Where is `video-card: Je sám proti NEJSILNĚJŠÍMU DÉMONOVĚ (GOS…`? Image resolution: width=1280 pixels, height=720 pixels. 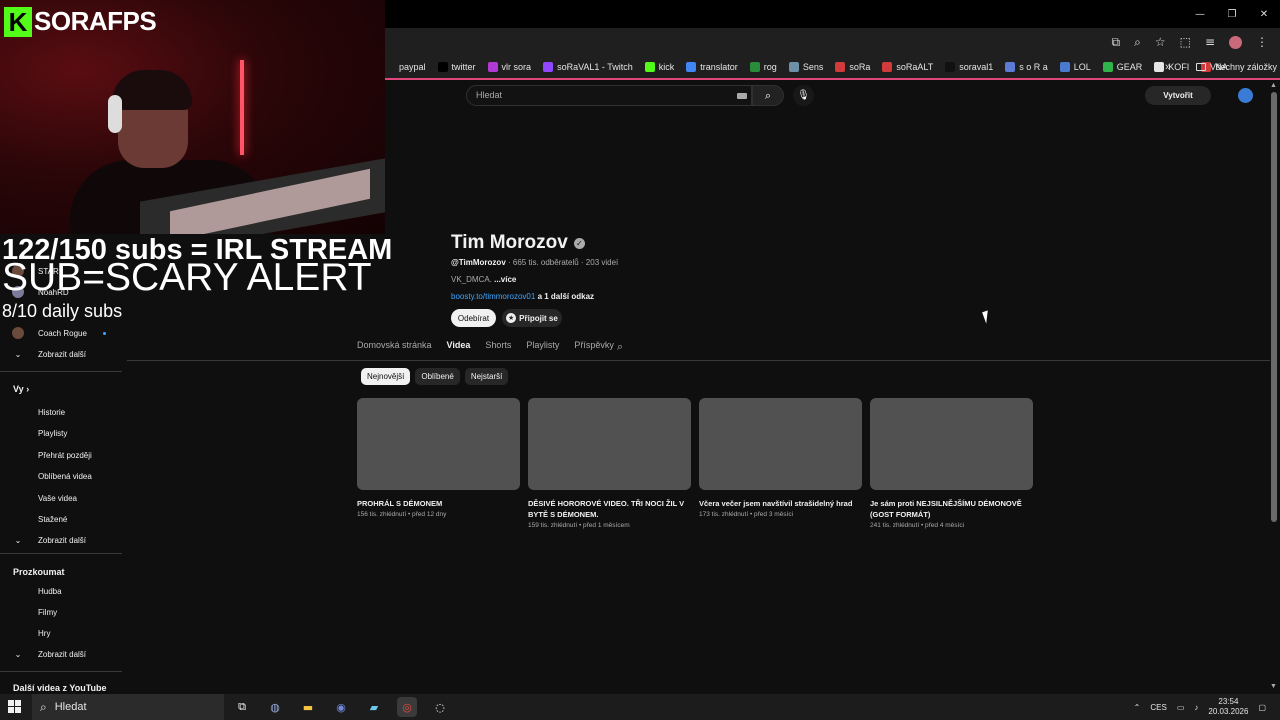 video-card: Je sám proti NEJSILNĚJŠÍMU DÉMONOVĚ (GOS… is located at coordinates (951, 463).